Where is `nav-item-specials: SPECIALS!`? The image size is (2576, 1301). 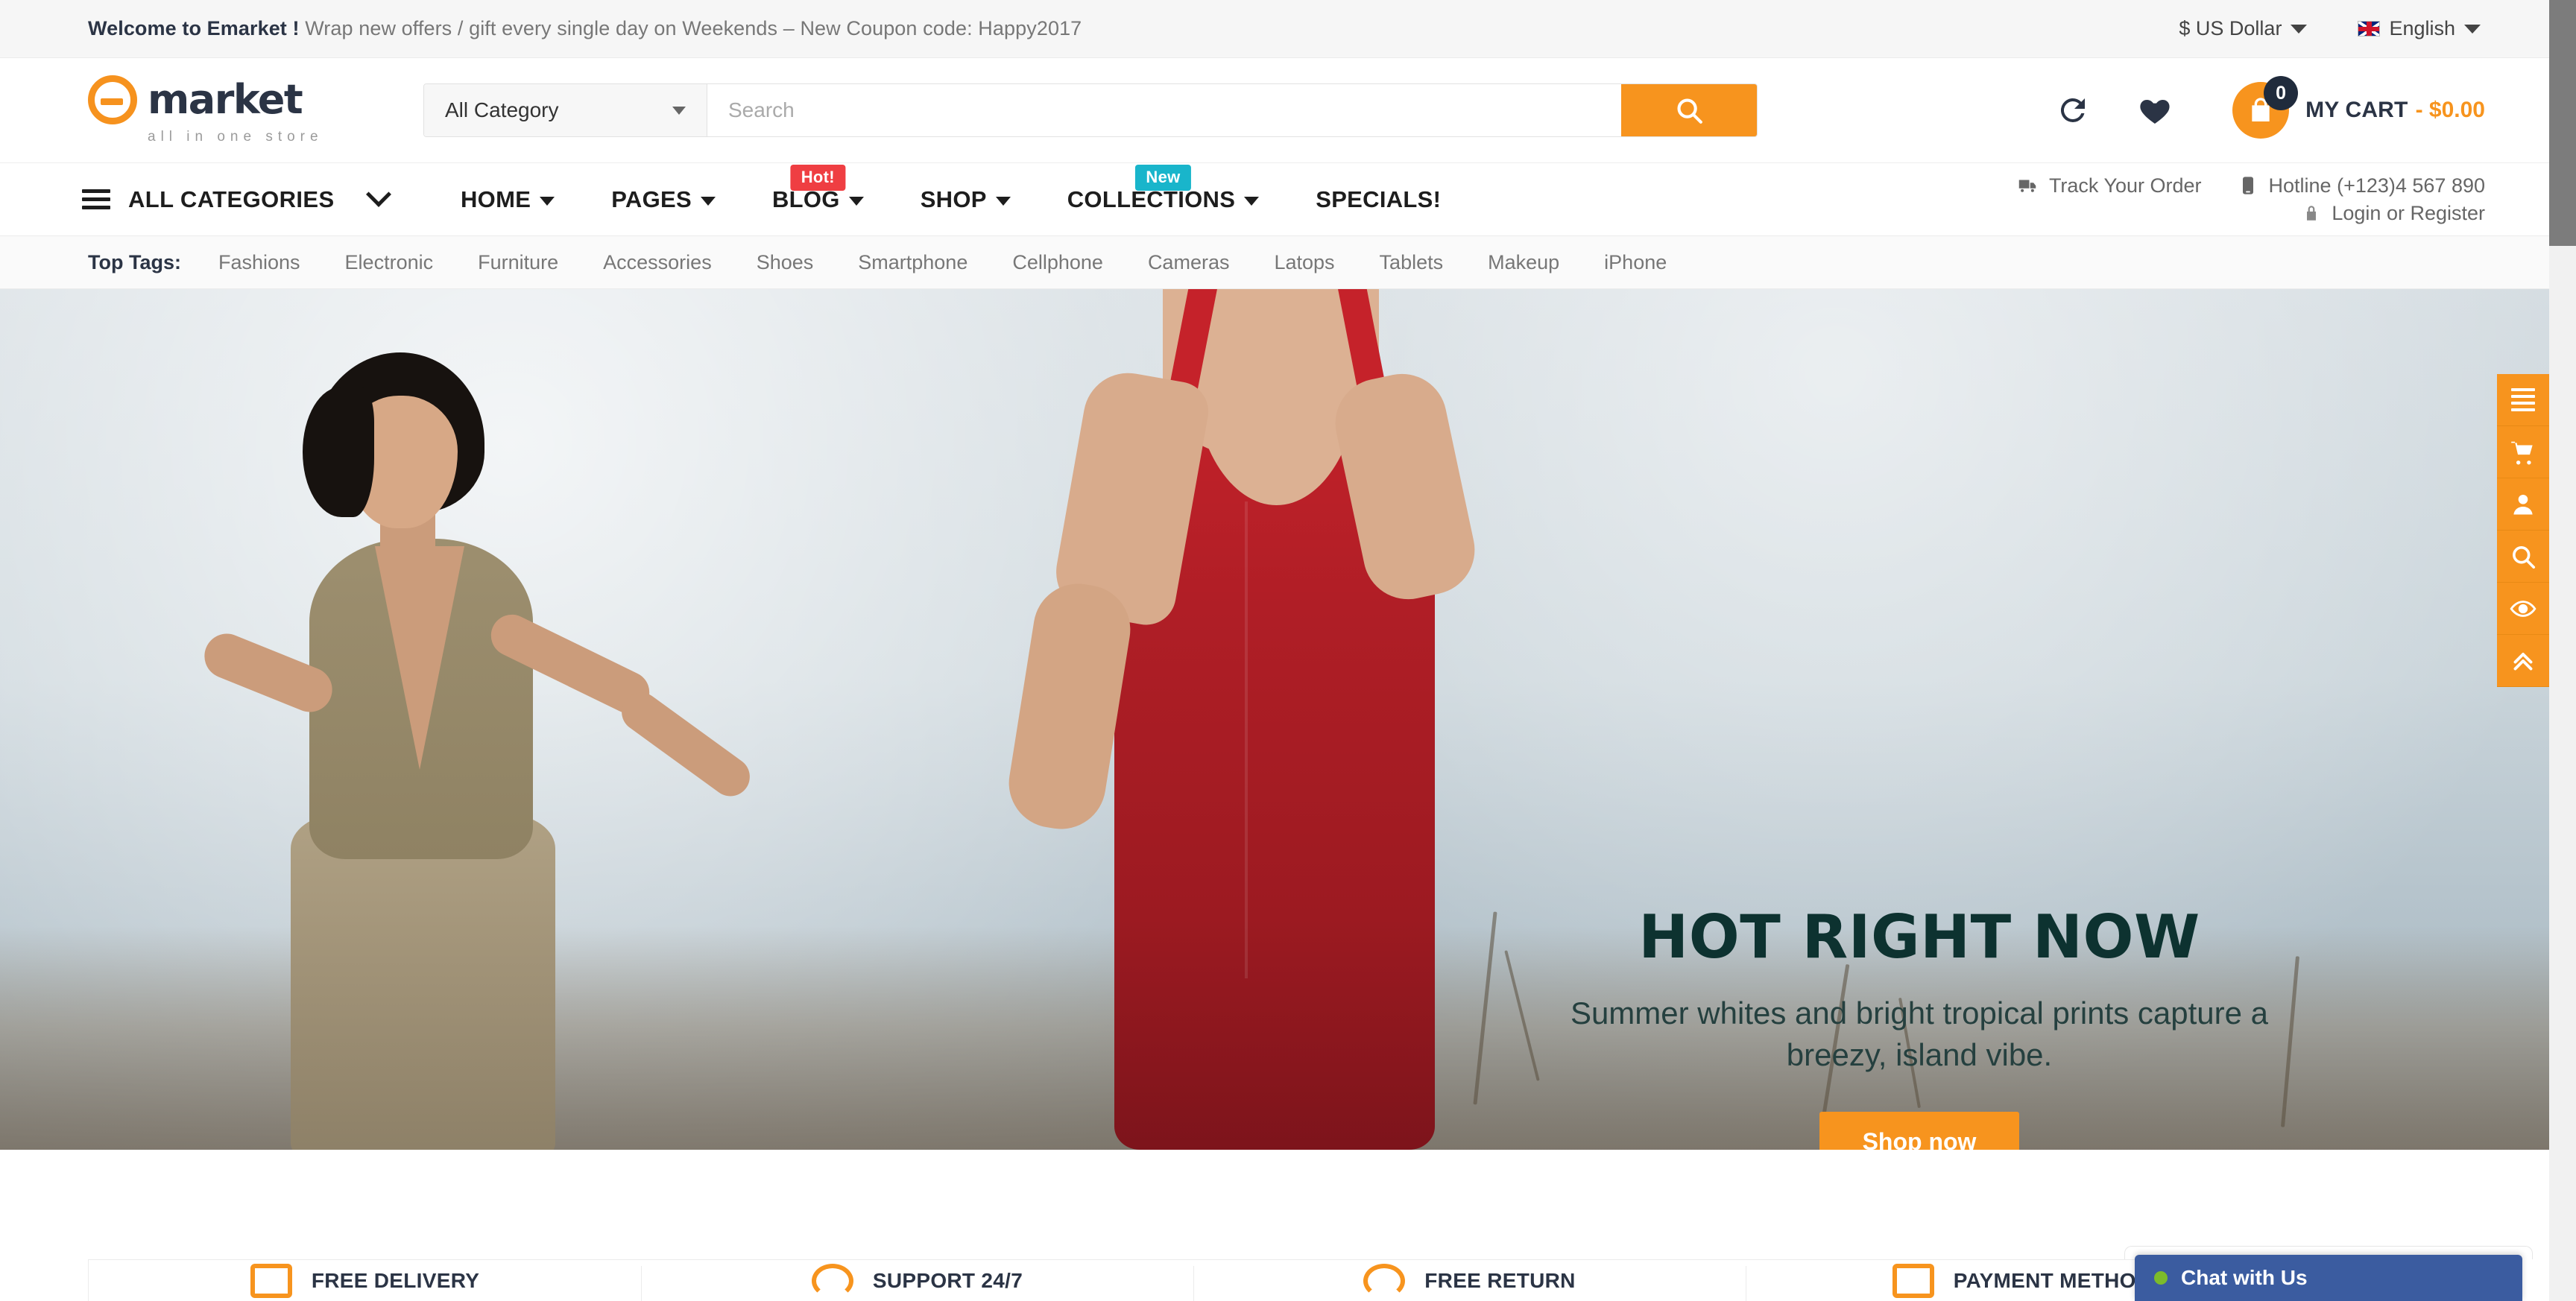 nav-item-specials: SPECIALS! is located at coordinates (1378, 200).